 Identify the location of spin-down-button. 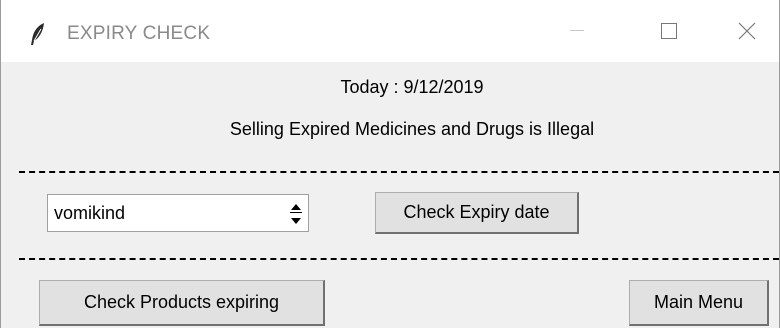
(296, 220).